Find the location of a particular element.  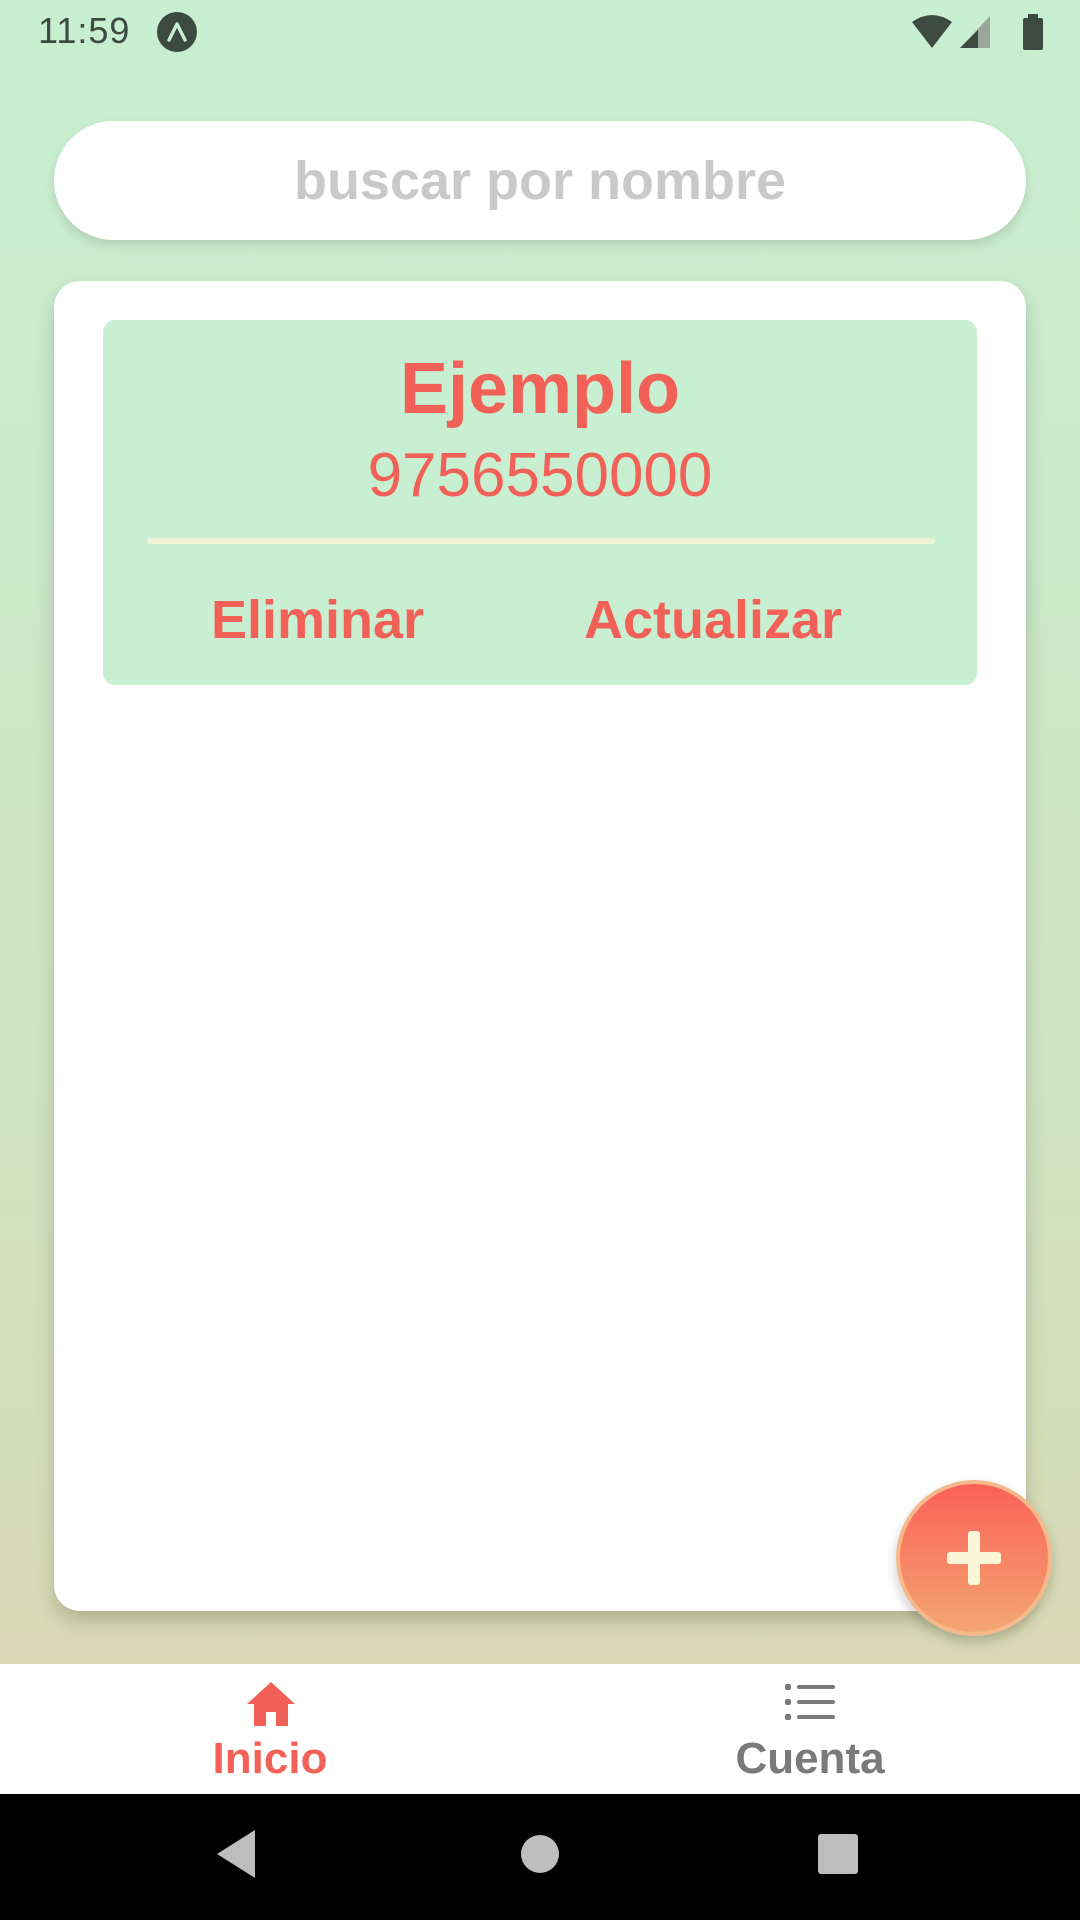

delete-button: Eliminar is located at coordinates (317, 620).